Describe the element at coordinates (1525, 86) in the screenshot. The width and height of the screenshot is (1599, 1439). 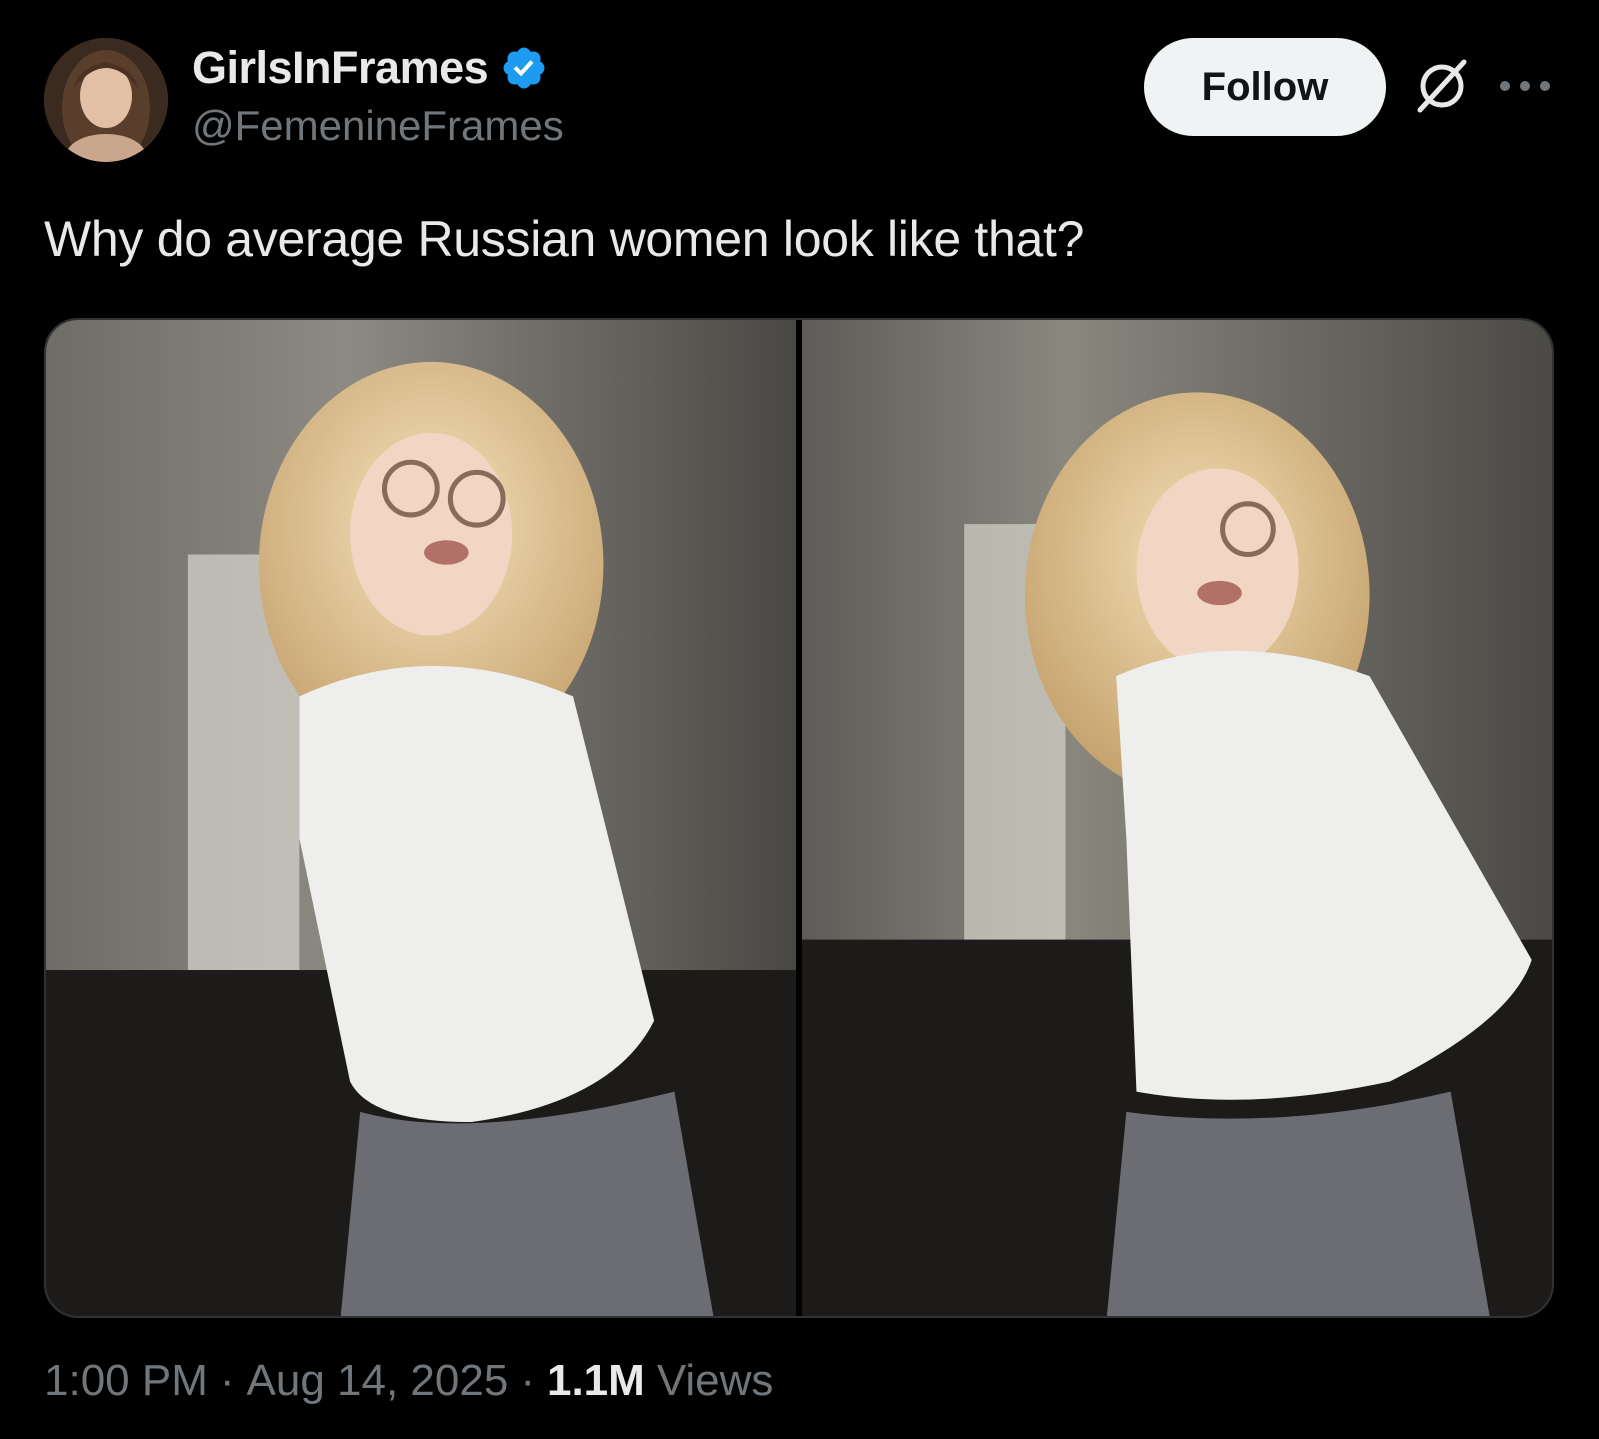
I see `more-options-icon` at that location.